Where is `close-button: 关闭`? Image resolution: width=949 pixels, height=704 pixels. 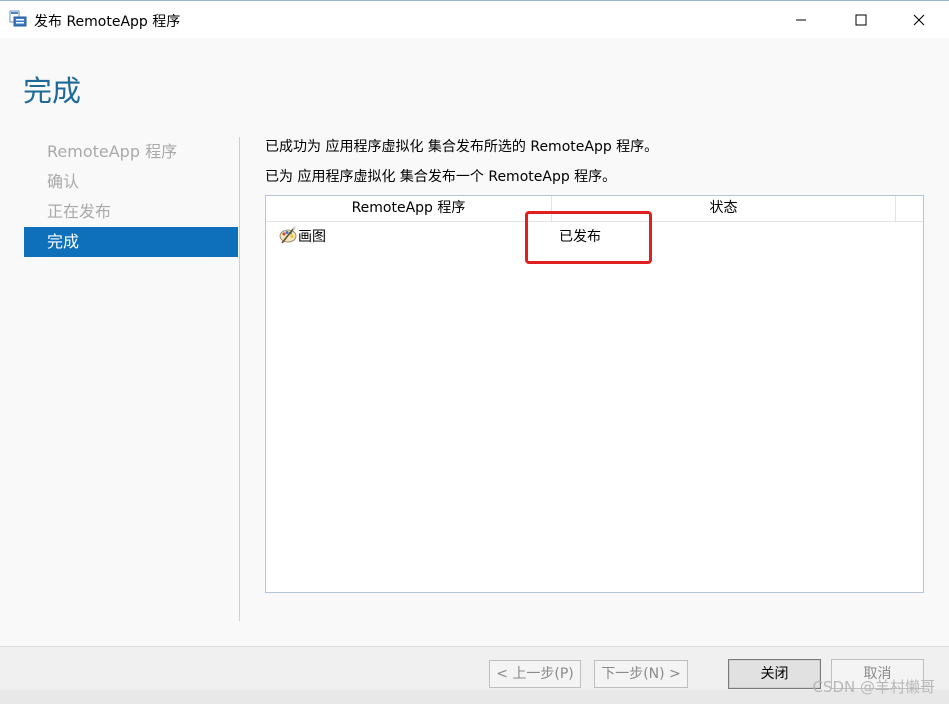
close-button: 关闭 is located at coordinates (774, 674).